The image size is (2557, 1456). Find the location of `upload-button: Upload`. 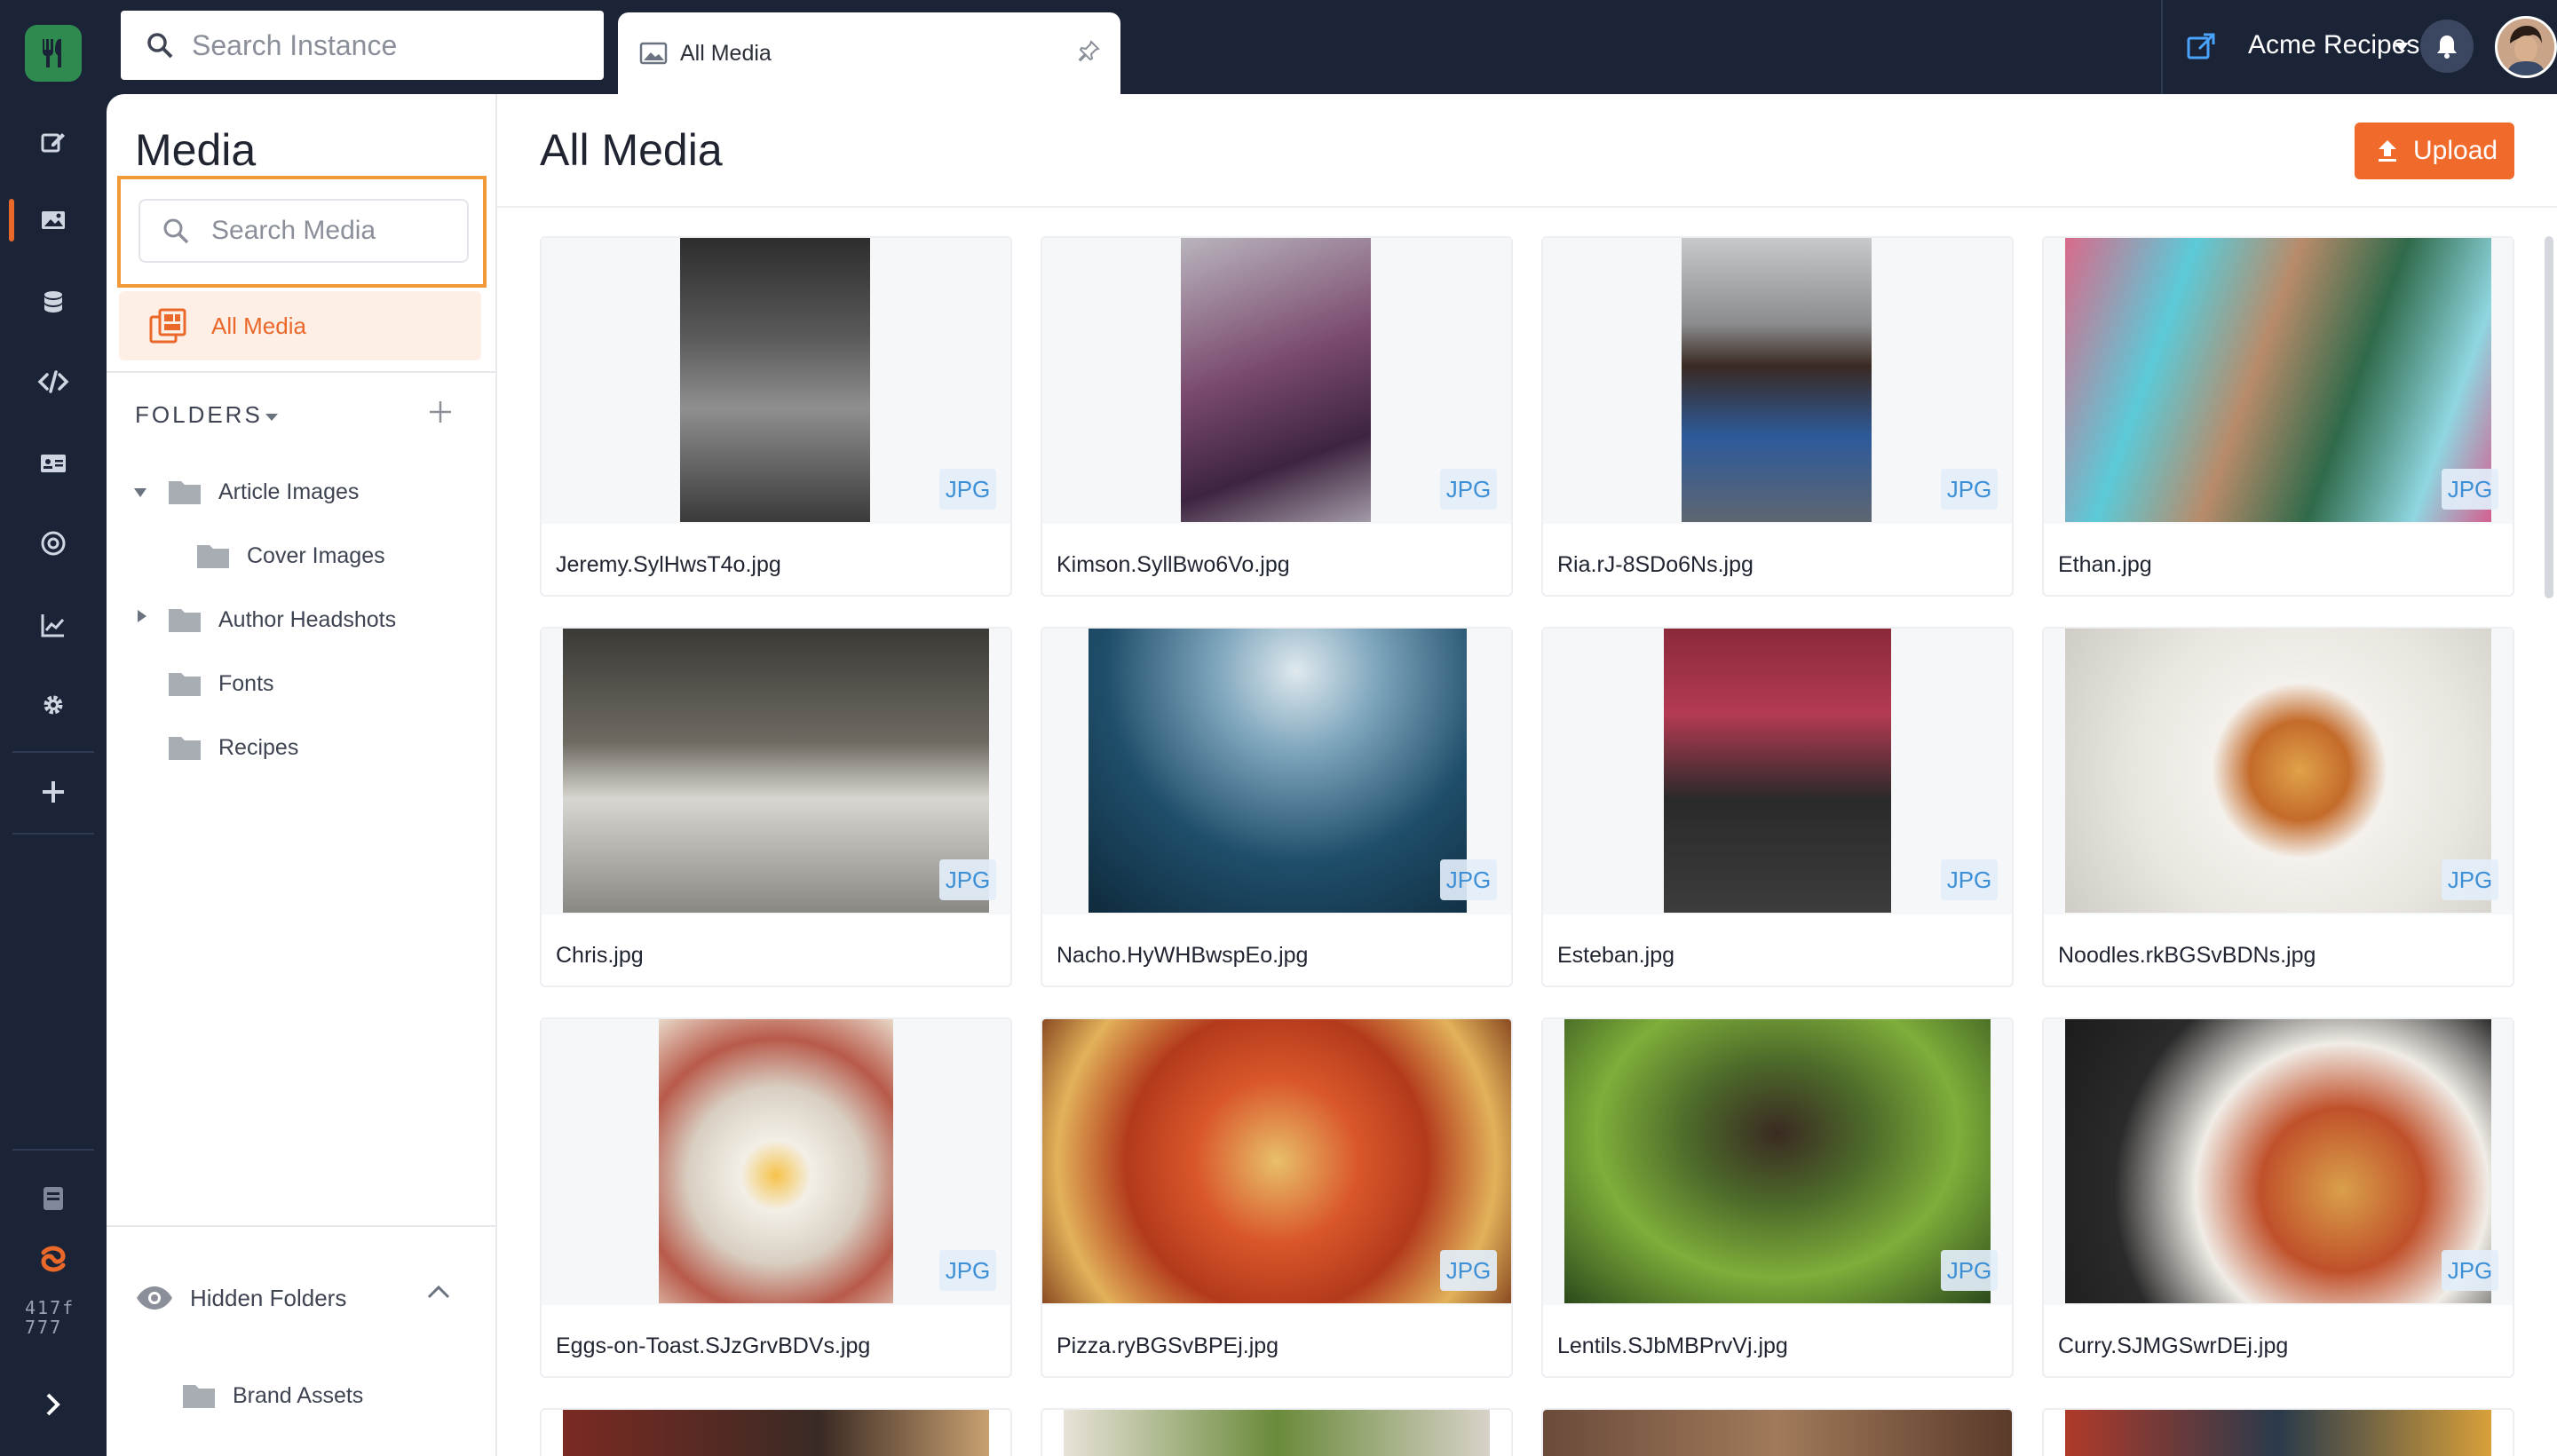

upload-button: Upload is located at coordinates (2434, 151).